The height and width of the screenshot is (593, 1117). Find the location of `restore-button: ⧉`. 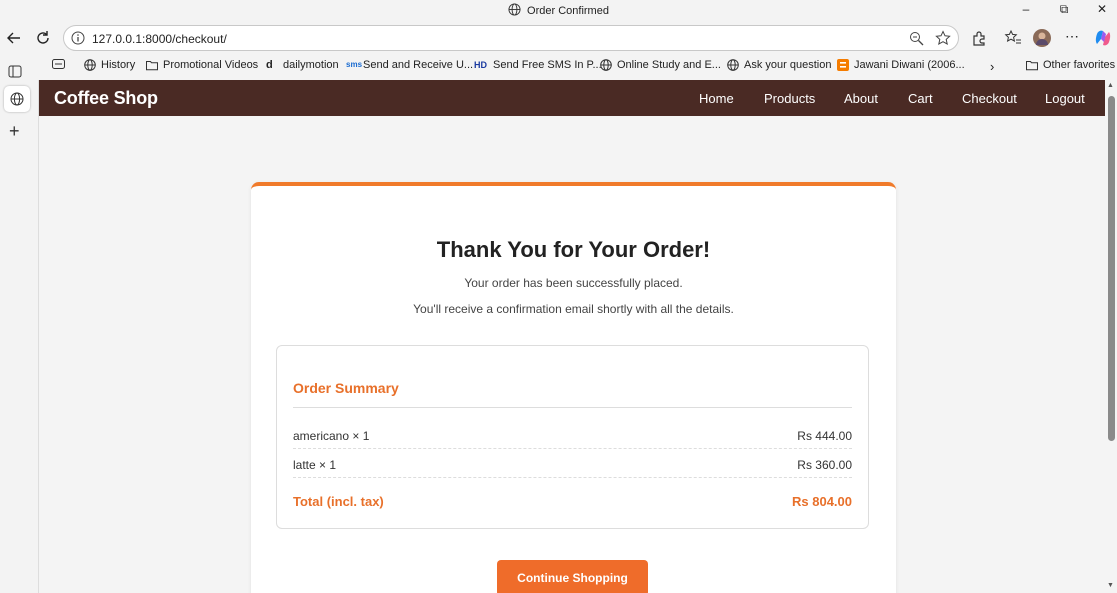

restore-button: ⧉ is located at coordinates (1064, 10).